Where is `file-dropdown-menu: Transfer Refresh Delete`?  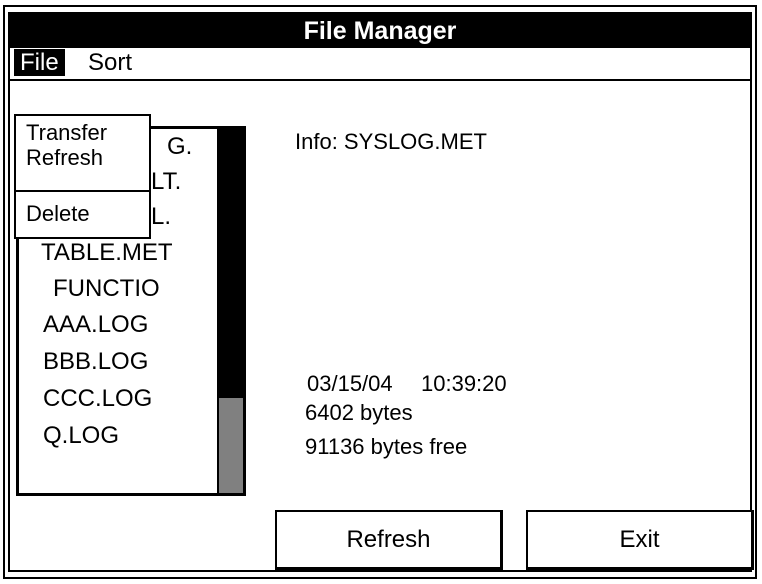 file-dropdown-menu: Transfer Refresh Delete is located at coordinates (82, 176).